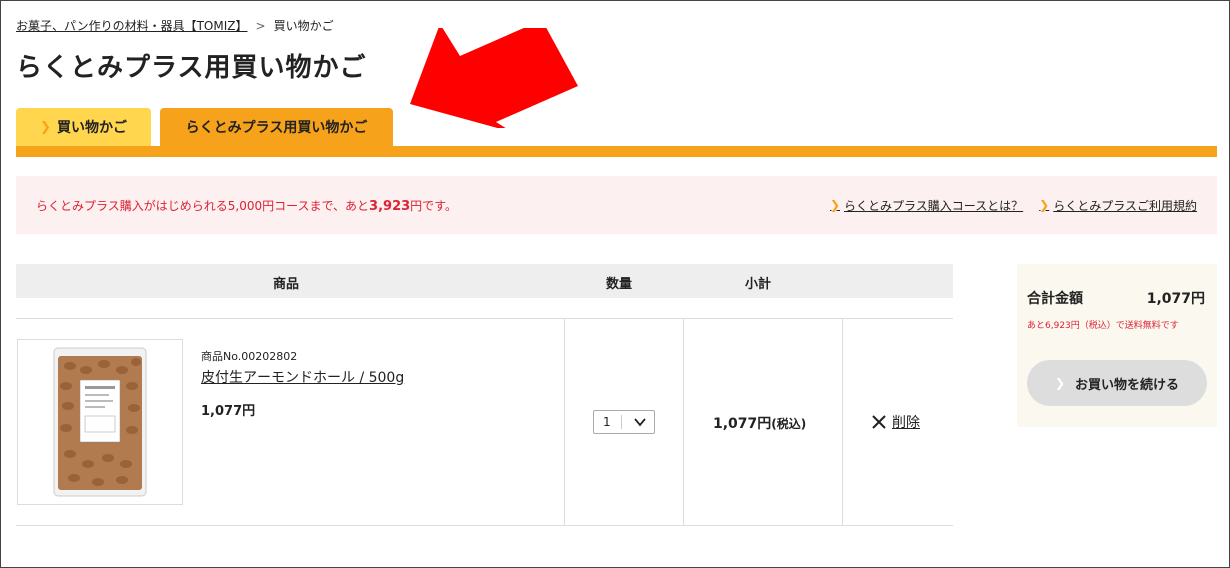  What do you see at coordinates (758, 284) in the screenshot?
I see `header-subtotal: 小計` at bounding box center [758, 284].